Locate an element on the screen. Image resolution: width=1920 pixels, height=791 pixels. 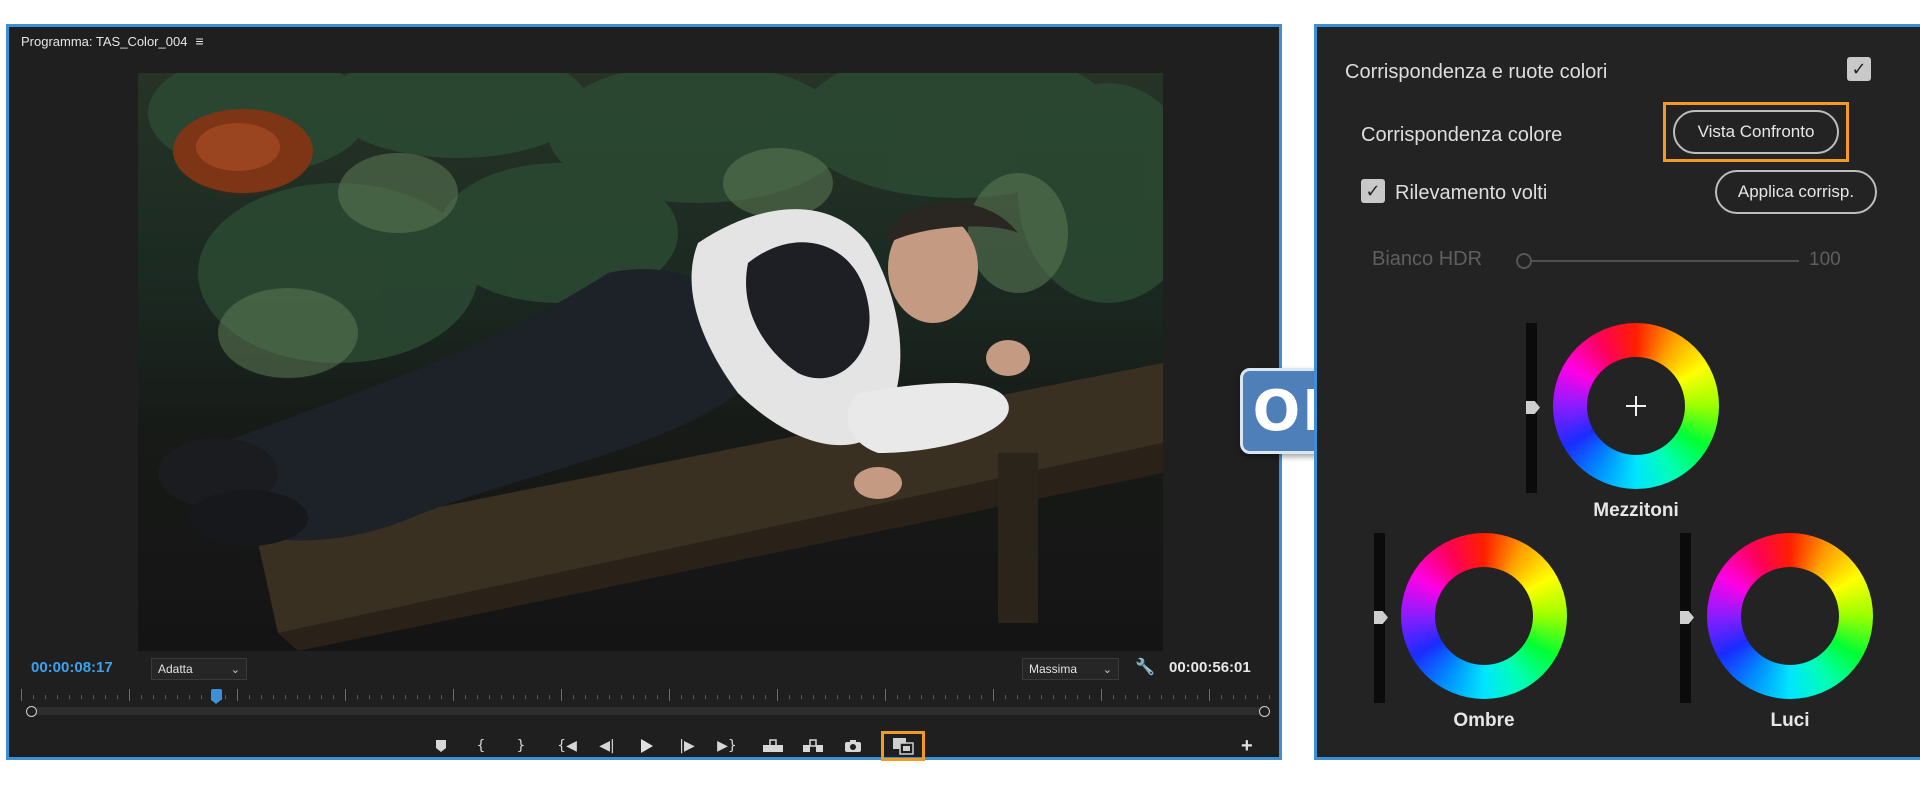
extract-icon is located at coordinates (813, 746).